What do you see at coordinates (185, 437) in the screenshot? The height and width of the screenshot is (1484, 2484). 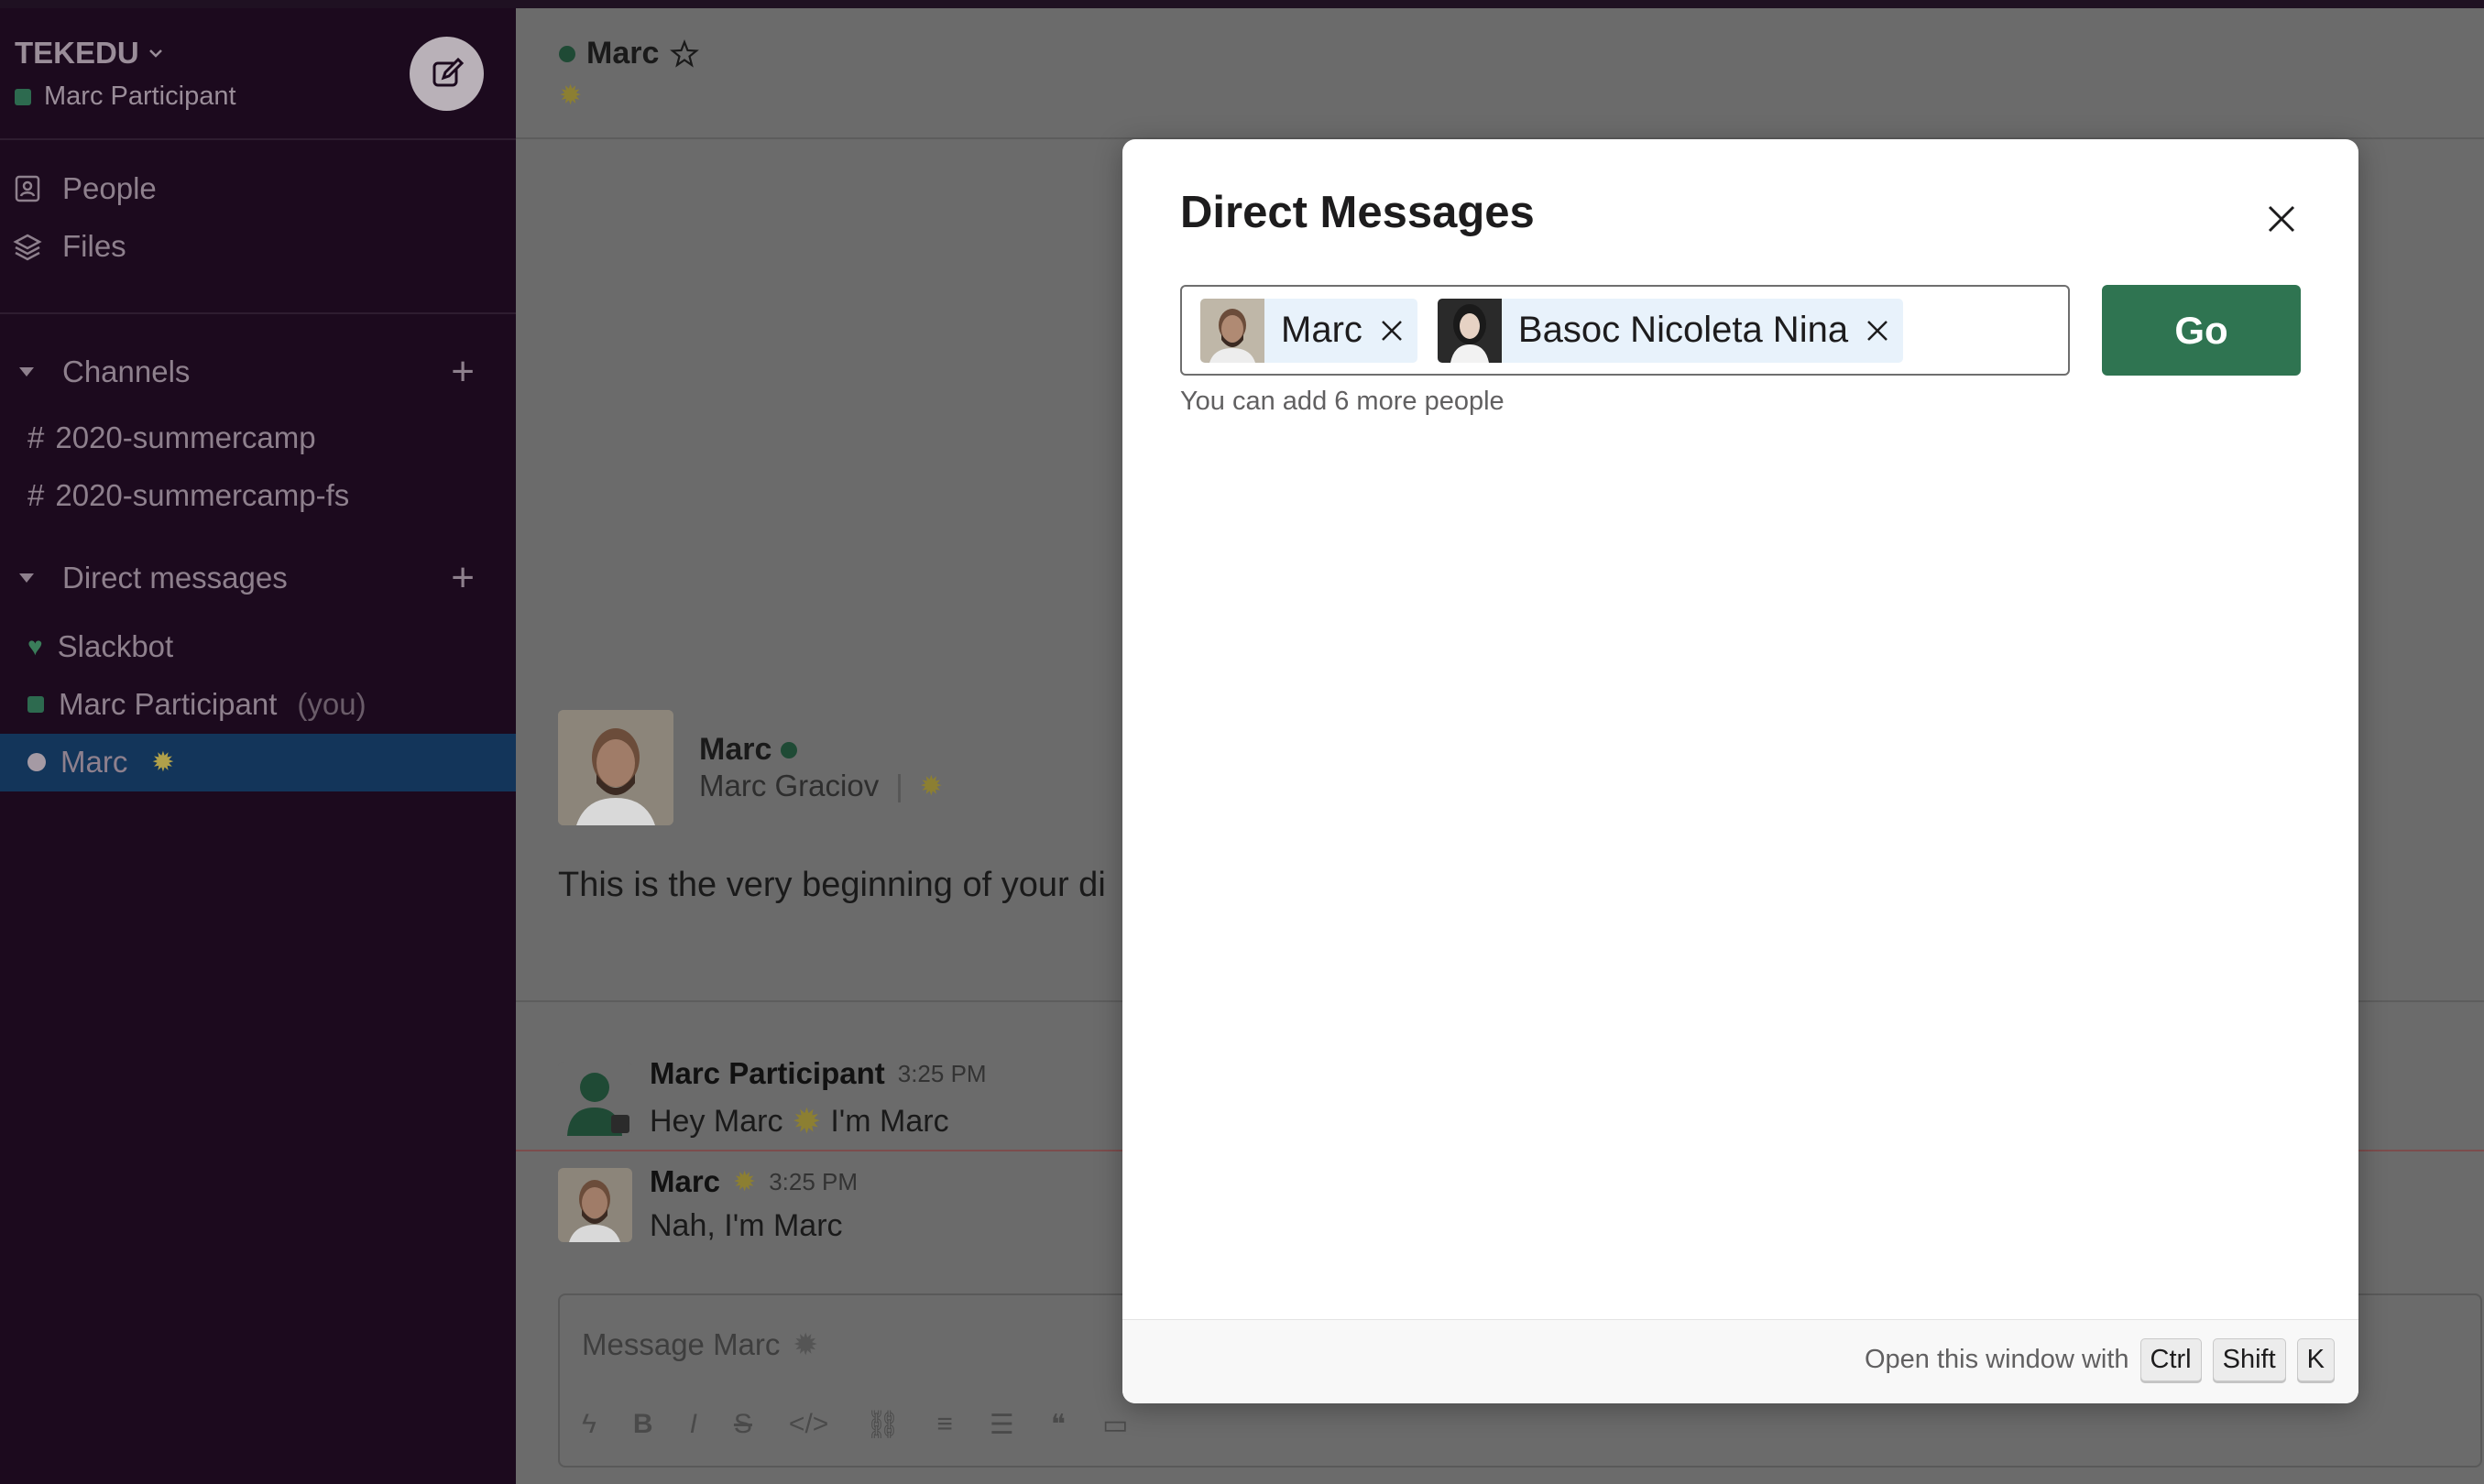 I see `channel-label: 2020-summercamp` at bounding box center [185, 437].